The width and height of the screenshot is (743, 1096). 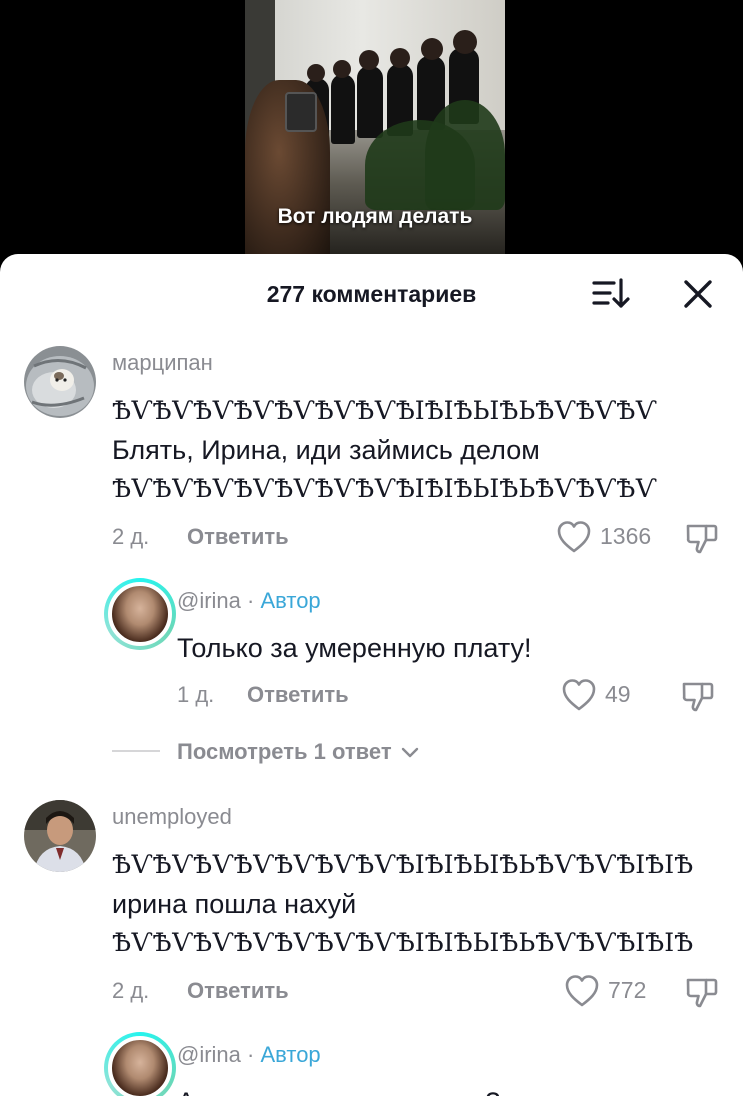 I want to click on view-replies-button: Посмотреть 1 ответ, so click(x=298, y=752).